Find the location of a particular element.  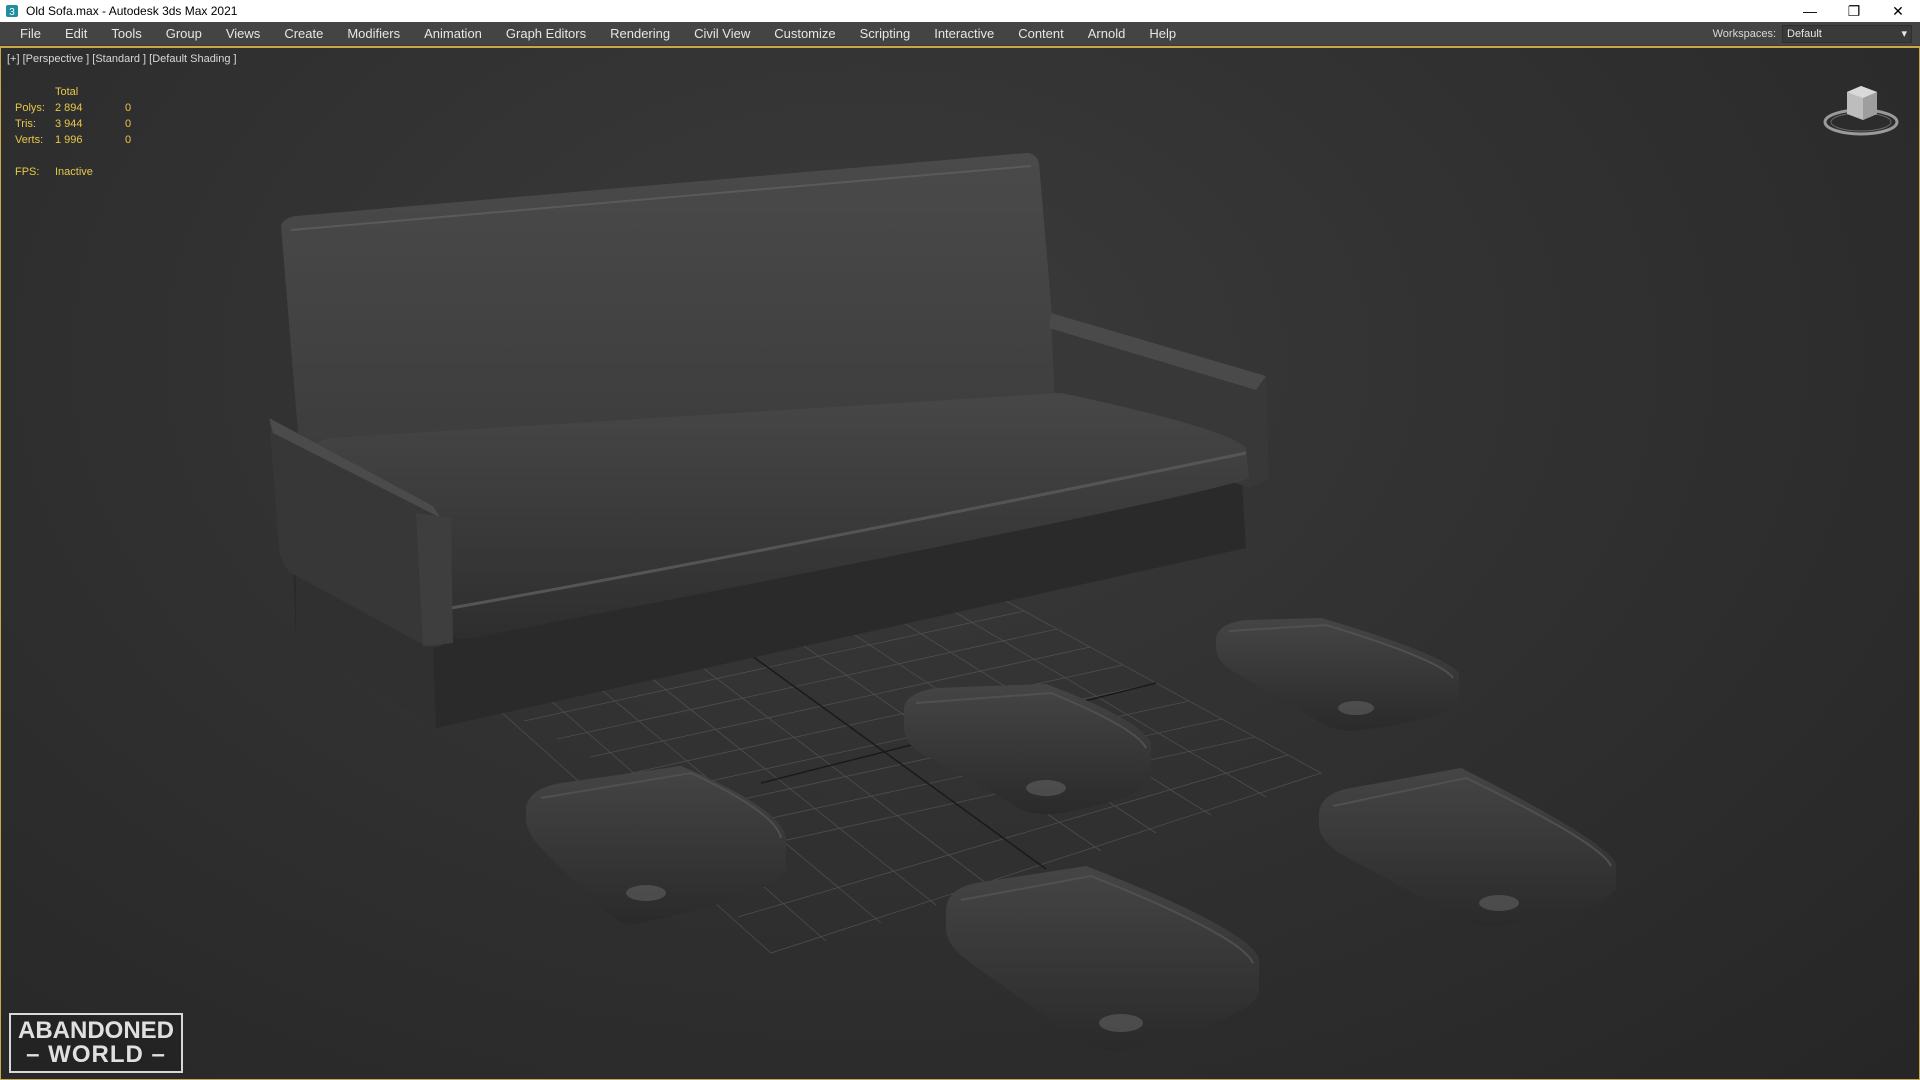

svg-text: 3 is located at coordinates (12, 12).